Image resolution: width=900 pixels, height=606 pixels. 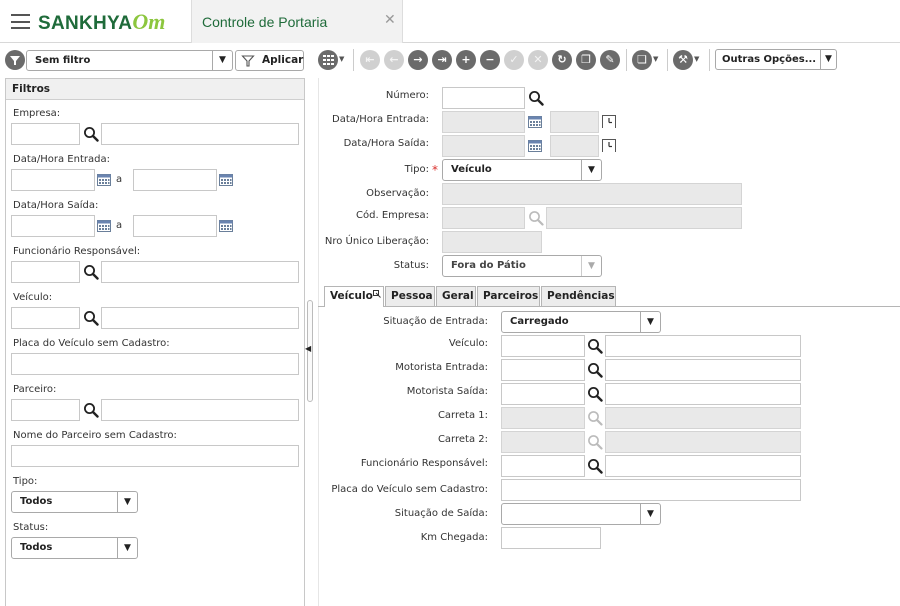 What do you see at coordinates (53, 226) in the screenshot?
I see `filter-saida-from` at bounding box center [53, 226].